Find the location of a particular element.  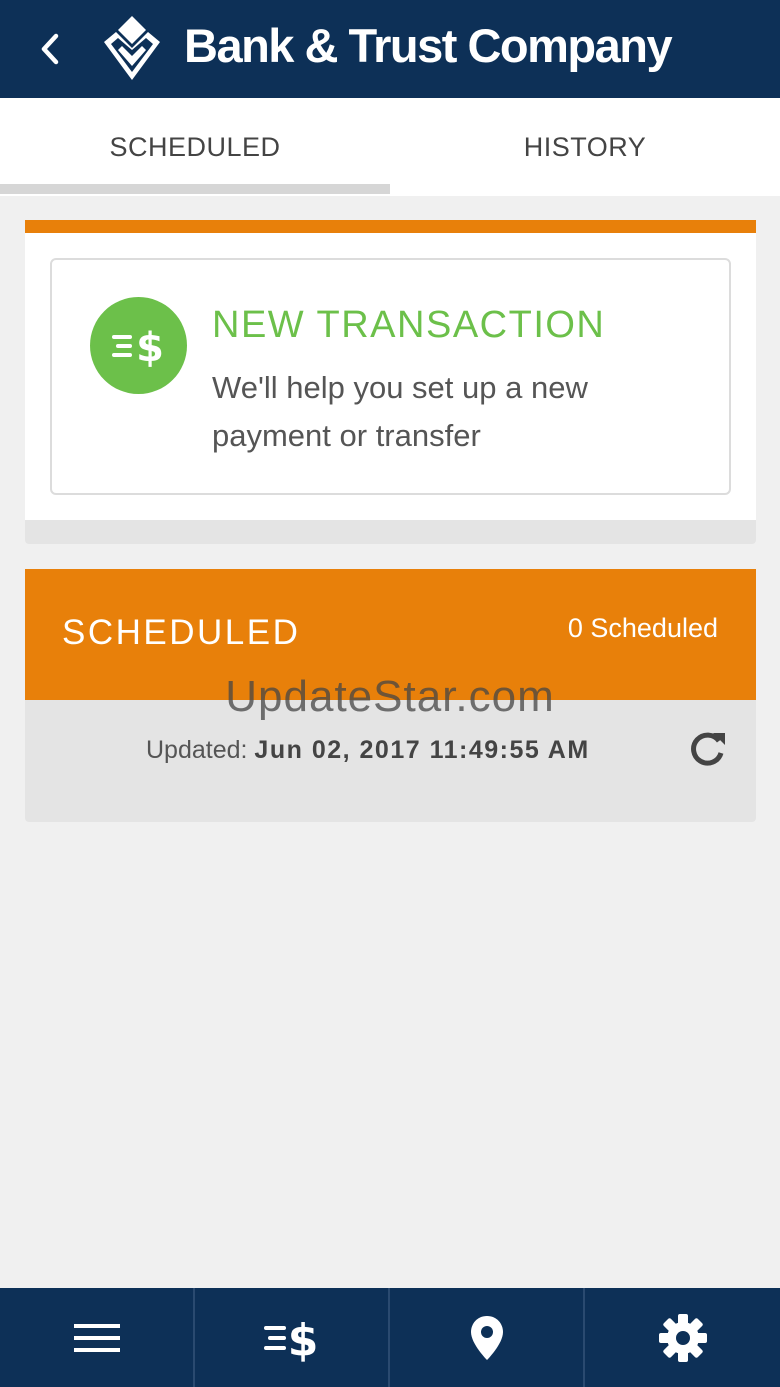

tab-history: HISTORY is located at coordinates (585, 147).